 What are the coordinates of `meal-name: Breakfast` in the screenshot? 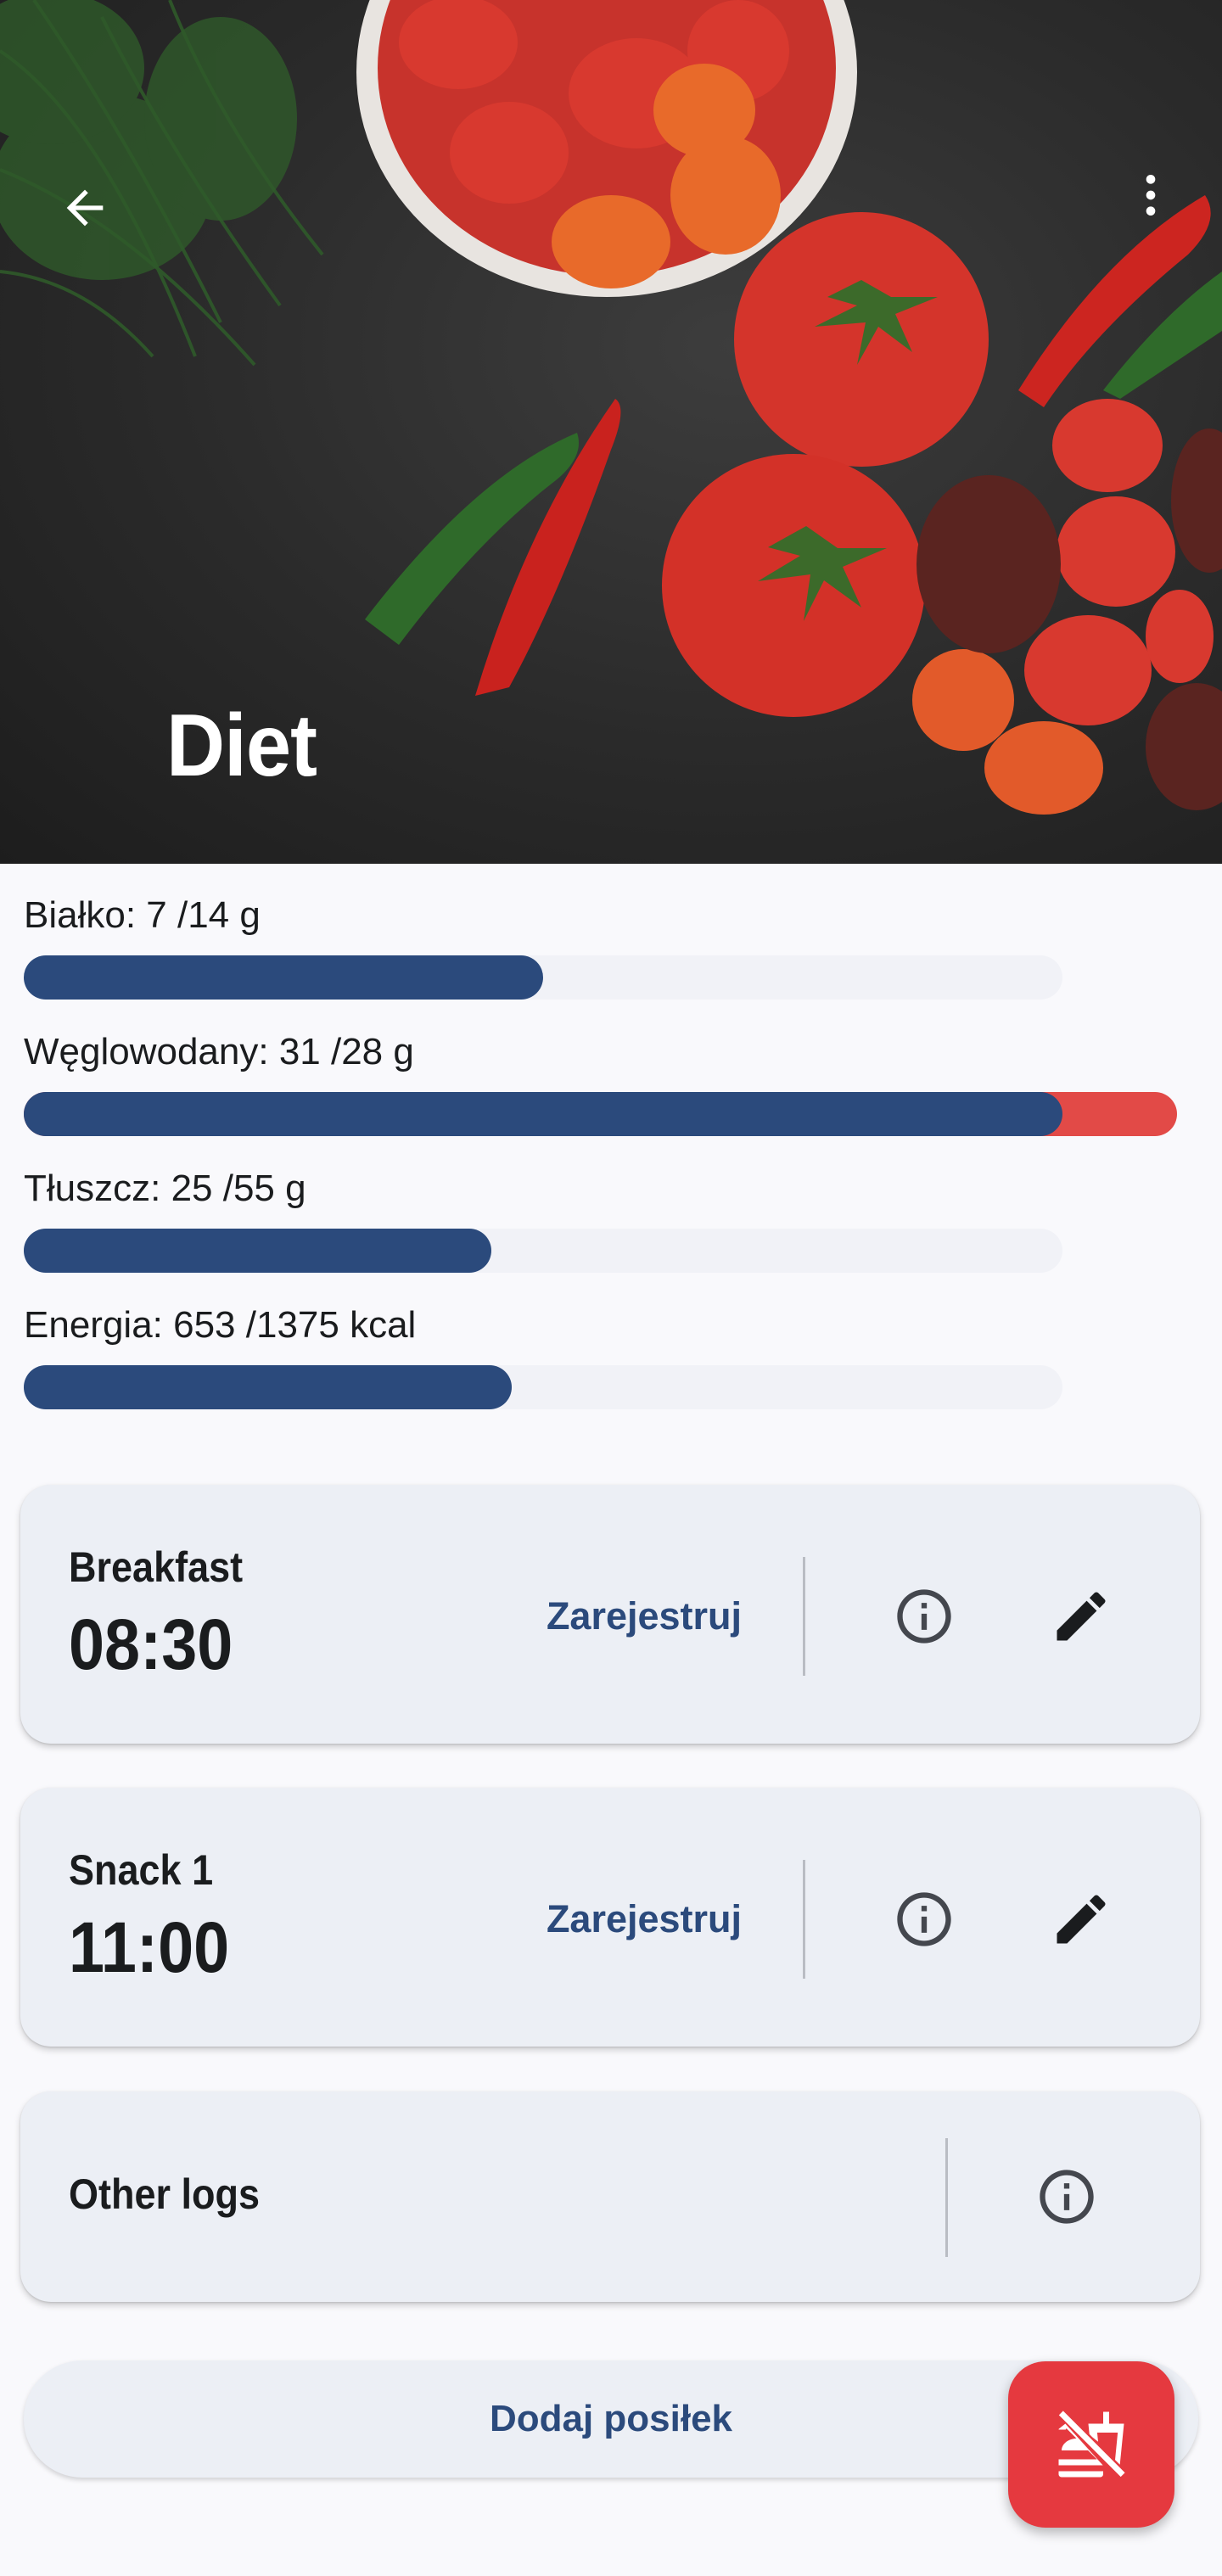 It's located at (156, 1567).